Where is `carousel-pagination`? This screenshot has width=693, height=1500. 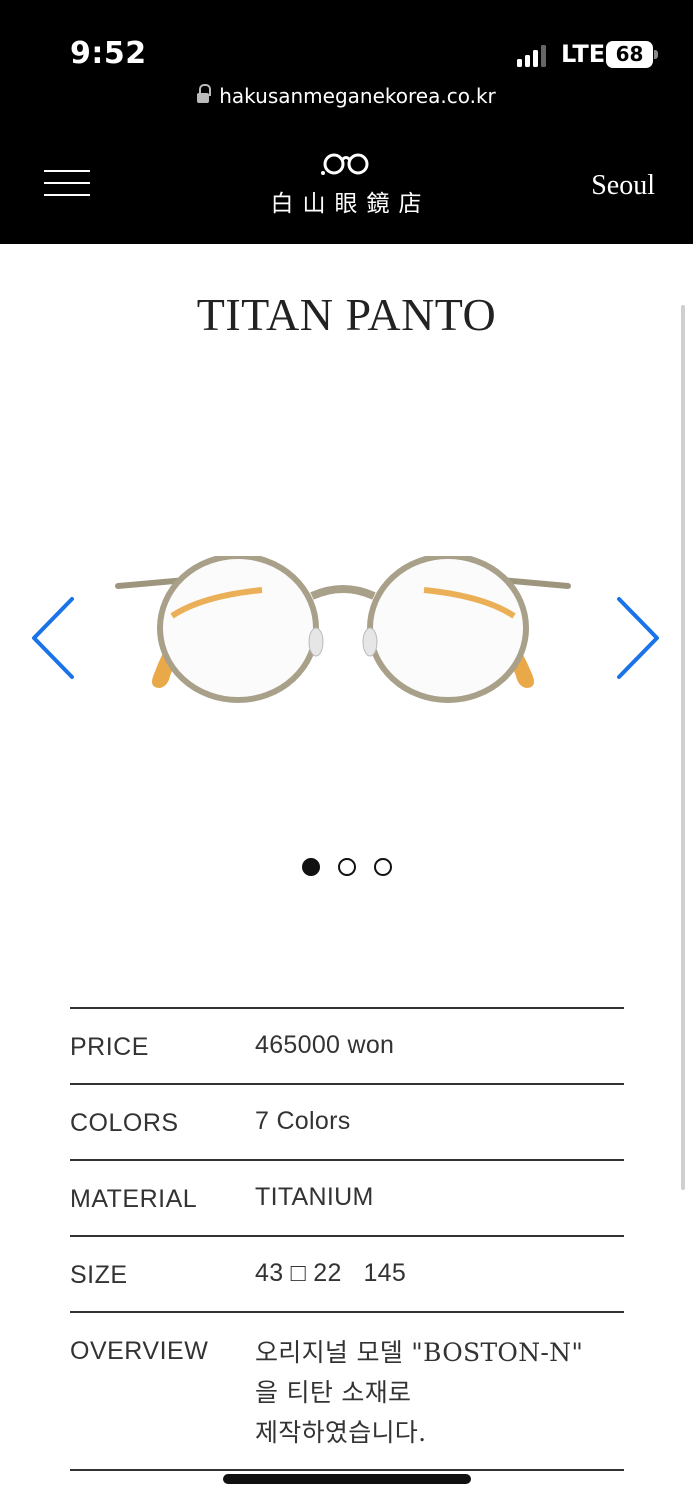
carousel-pagination is located at coordinates (346, 867).